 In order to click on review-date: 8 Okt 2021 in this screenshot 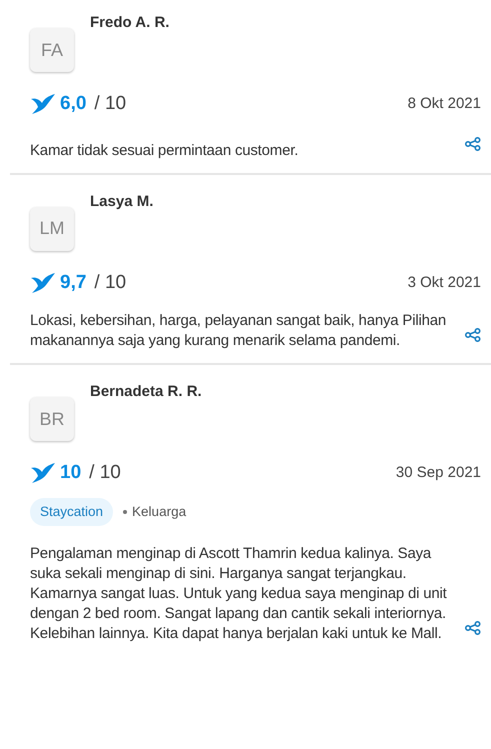, I will do `click(444, 104)`.